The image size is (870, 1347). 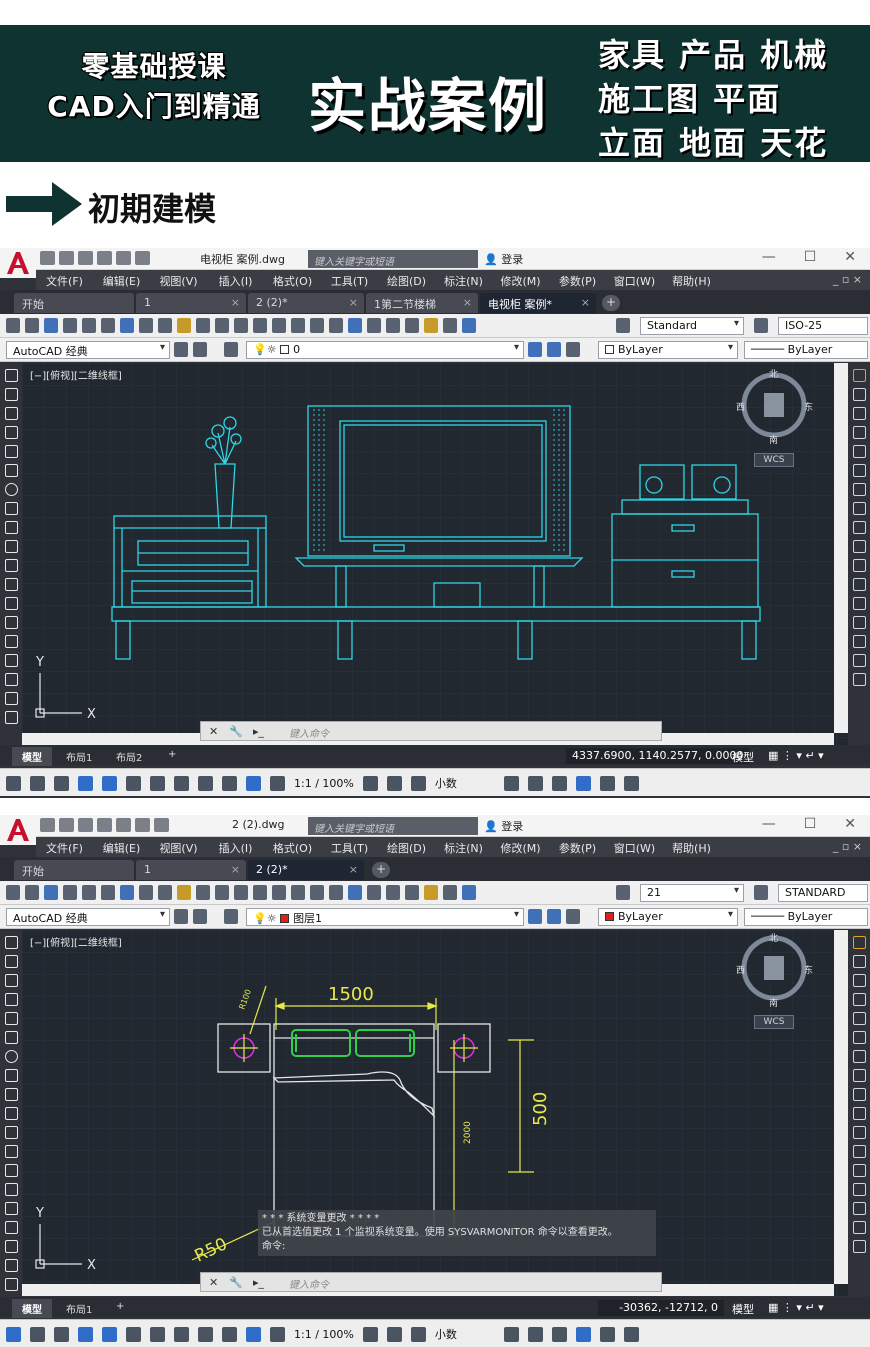 What do you see at coordinates (64, 280) in the screenshot?
I see `menu-file: 文件(F)` at bounding box center [64, 280].